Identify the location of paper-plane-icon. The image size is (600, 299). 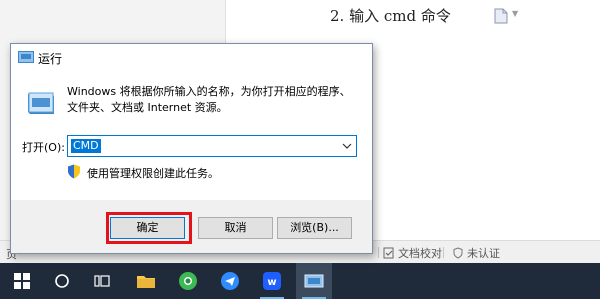
(230, 281).